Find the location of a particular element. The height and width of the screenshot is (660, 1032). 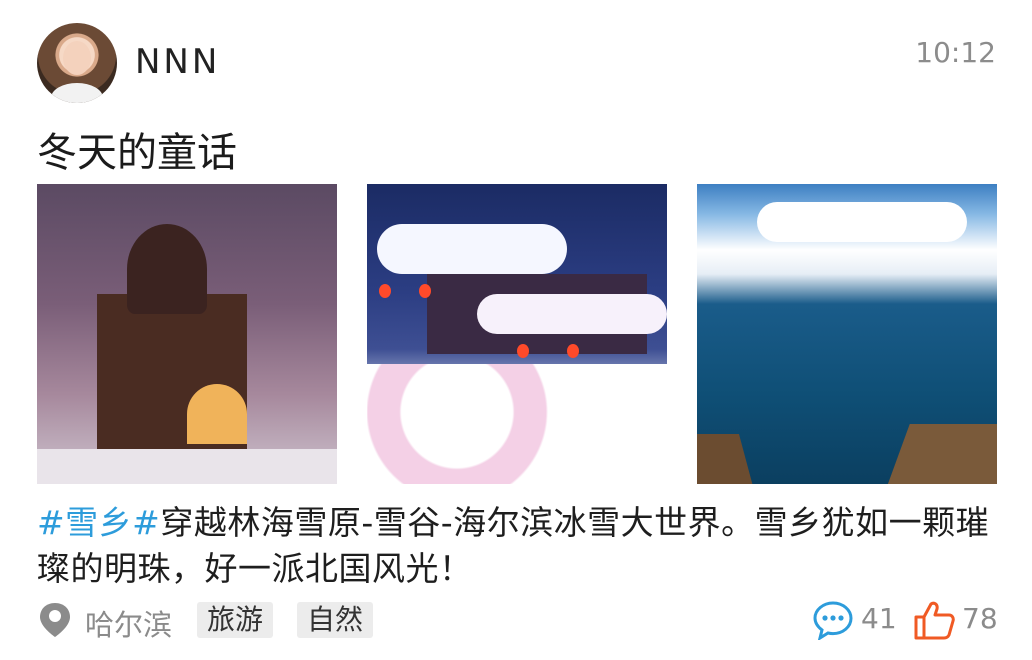

avatar-face is located at coordinates (77, 58).